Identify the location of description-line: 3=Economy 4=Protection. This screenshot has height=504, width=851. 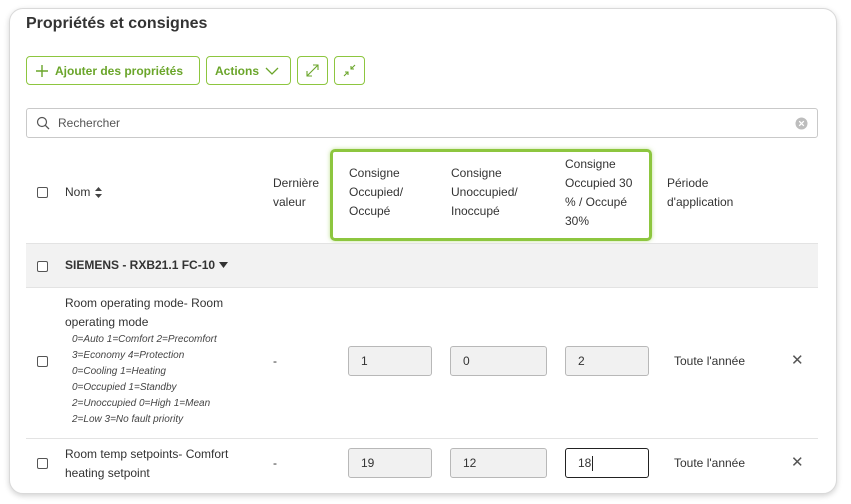
(128, 355).